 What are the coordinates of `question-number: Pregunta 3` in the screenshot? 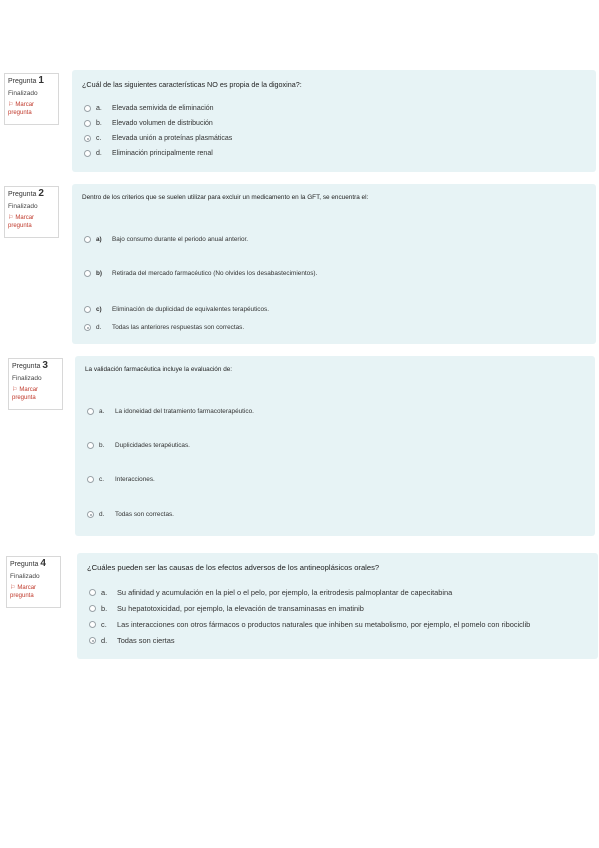 It's located at (30, 365).